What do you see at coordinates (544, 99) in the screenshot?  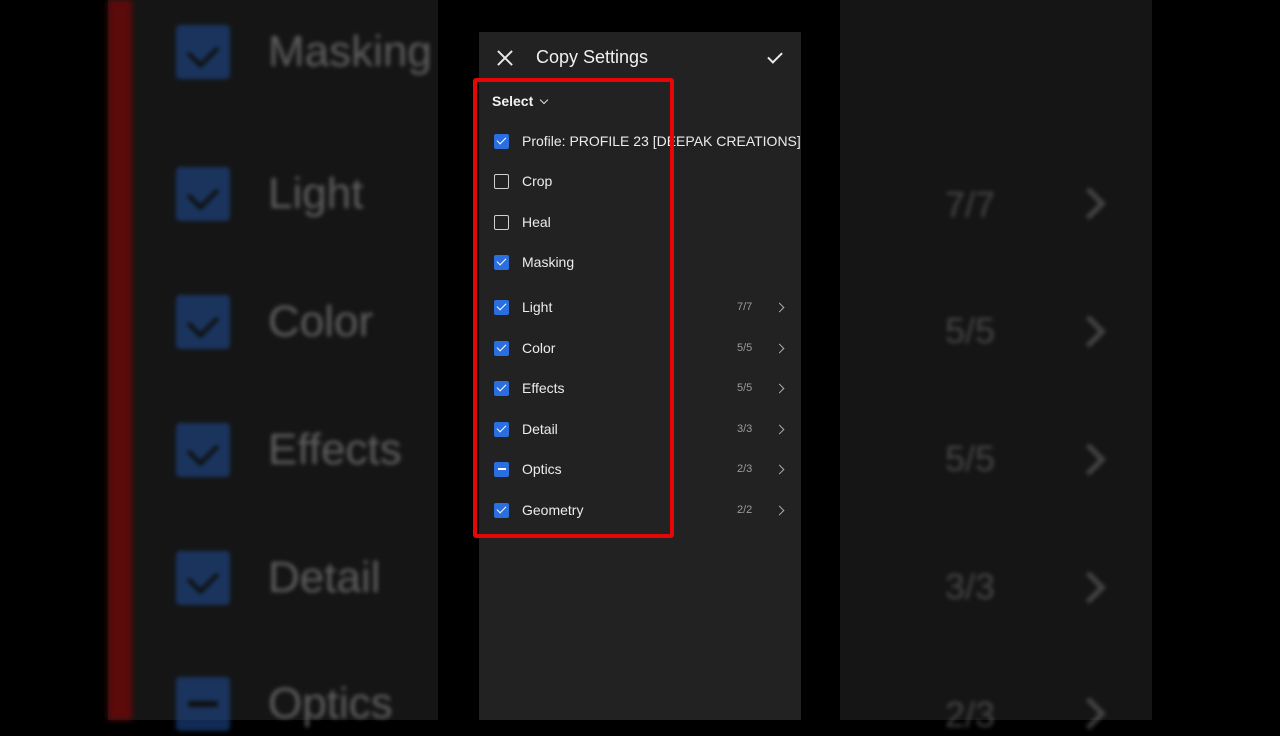 I see `chevron-down-icon` at bounding box center [544, 99].